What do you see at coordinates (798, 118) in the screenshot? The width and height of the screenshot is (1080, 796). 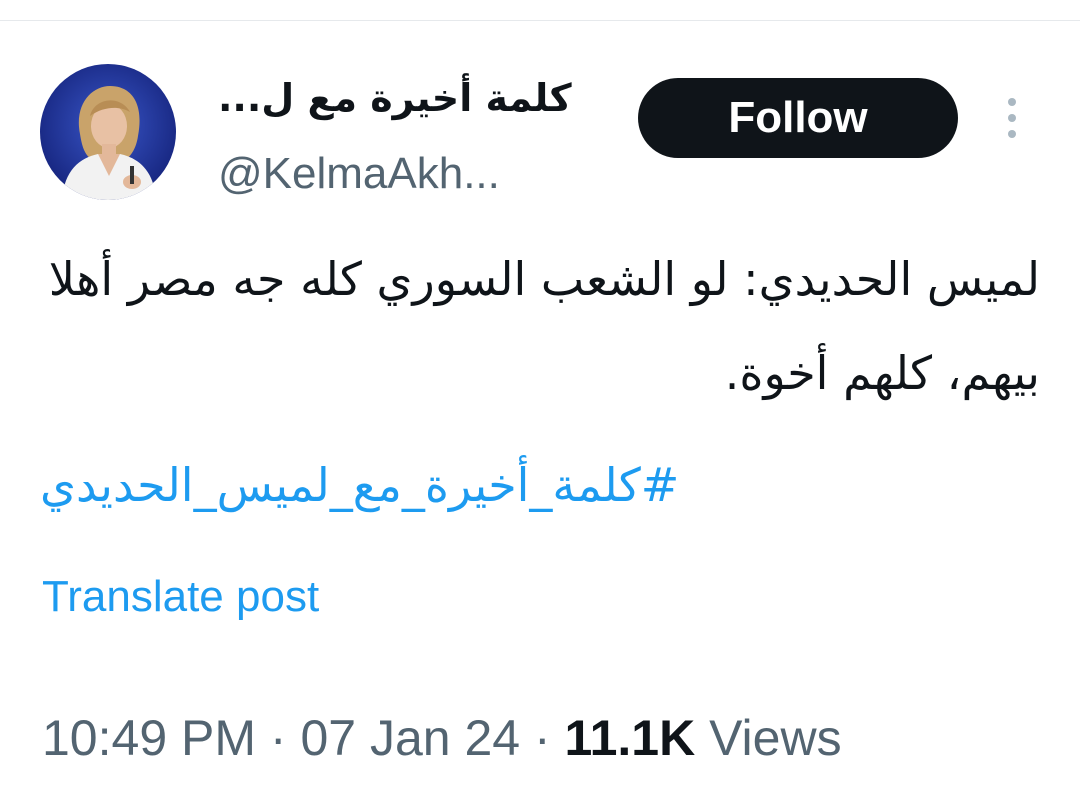 I see `follow-button: Follow` at bounding box center [798, 118].